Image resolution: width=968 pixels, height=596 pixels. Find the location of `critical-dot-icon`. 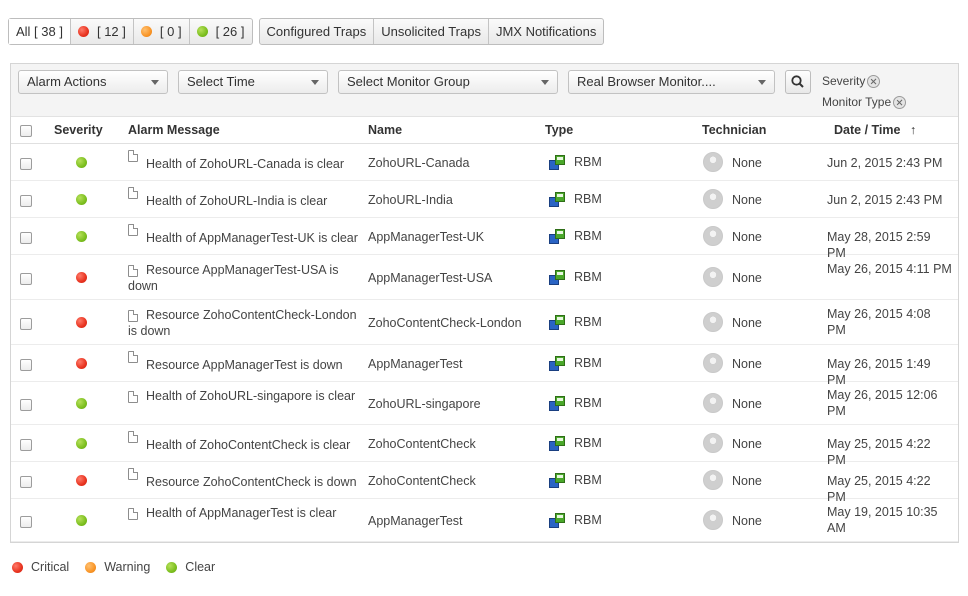

critical-dot-icon is located at coordinates (81, 277).